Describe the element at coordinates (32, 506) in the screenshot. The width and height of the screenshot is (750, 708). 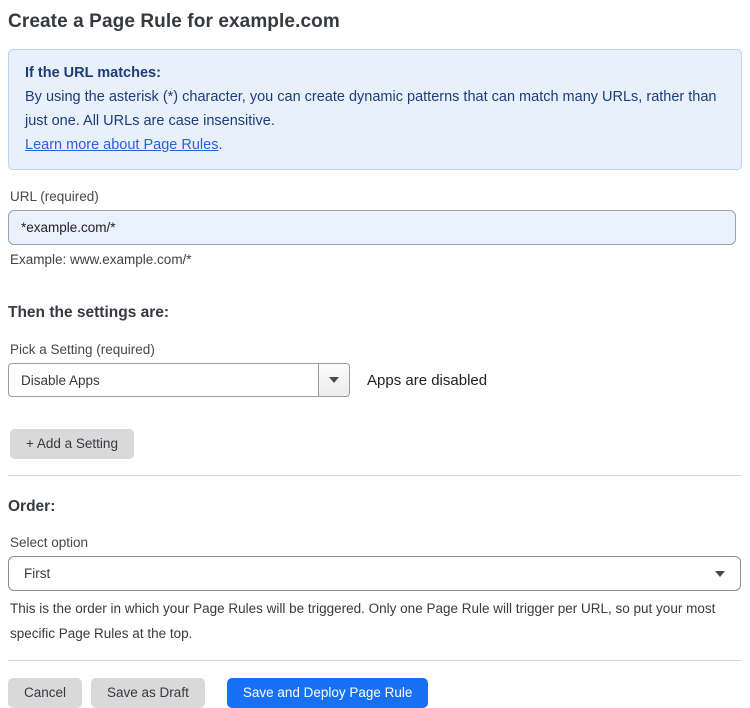
I see `order-section-heading: Order:` at that location.